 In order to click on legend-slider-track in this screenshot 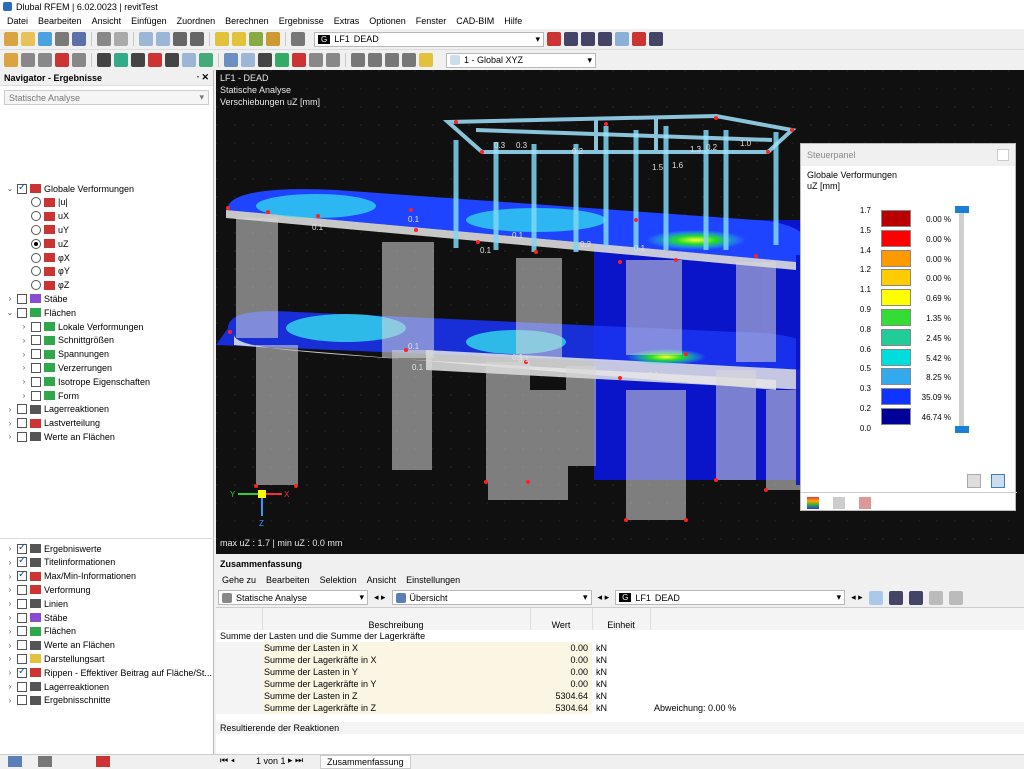, I will do `click(961, 320)`.